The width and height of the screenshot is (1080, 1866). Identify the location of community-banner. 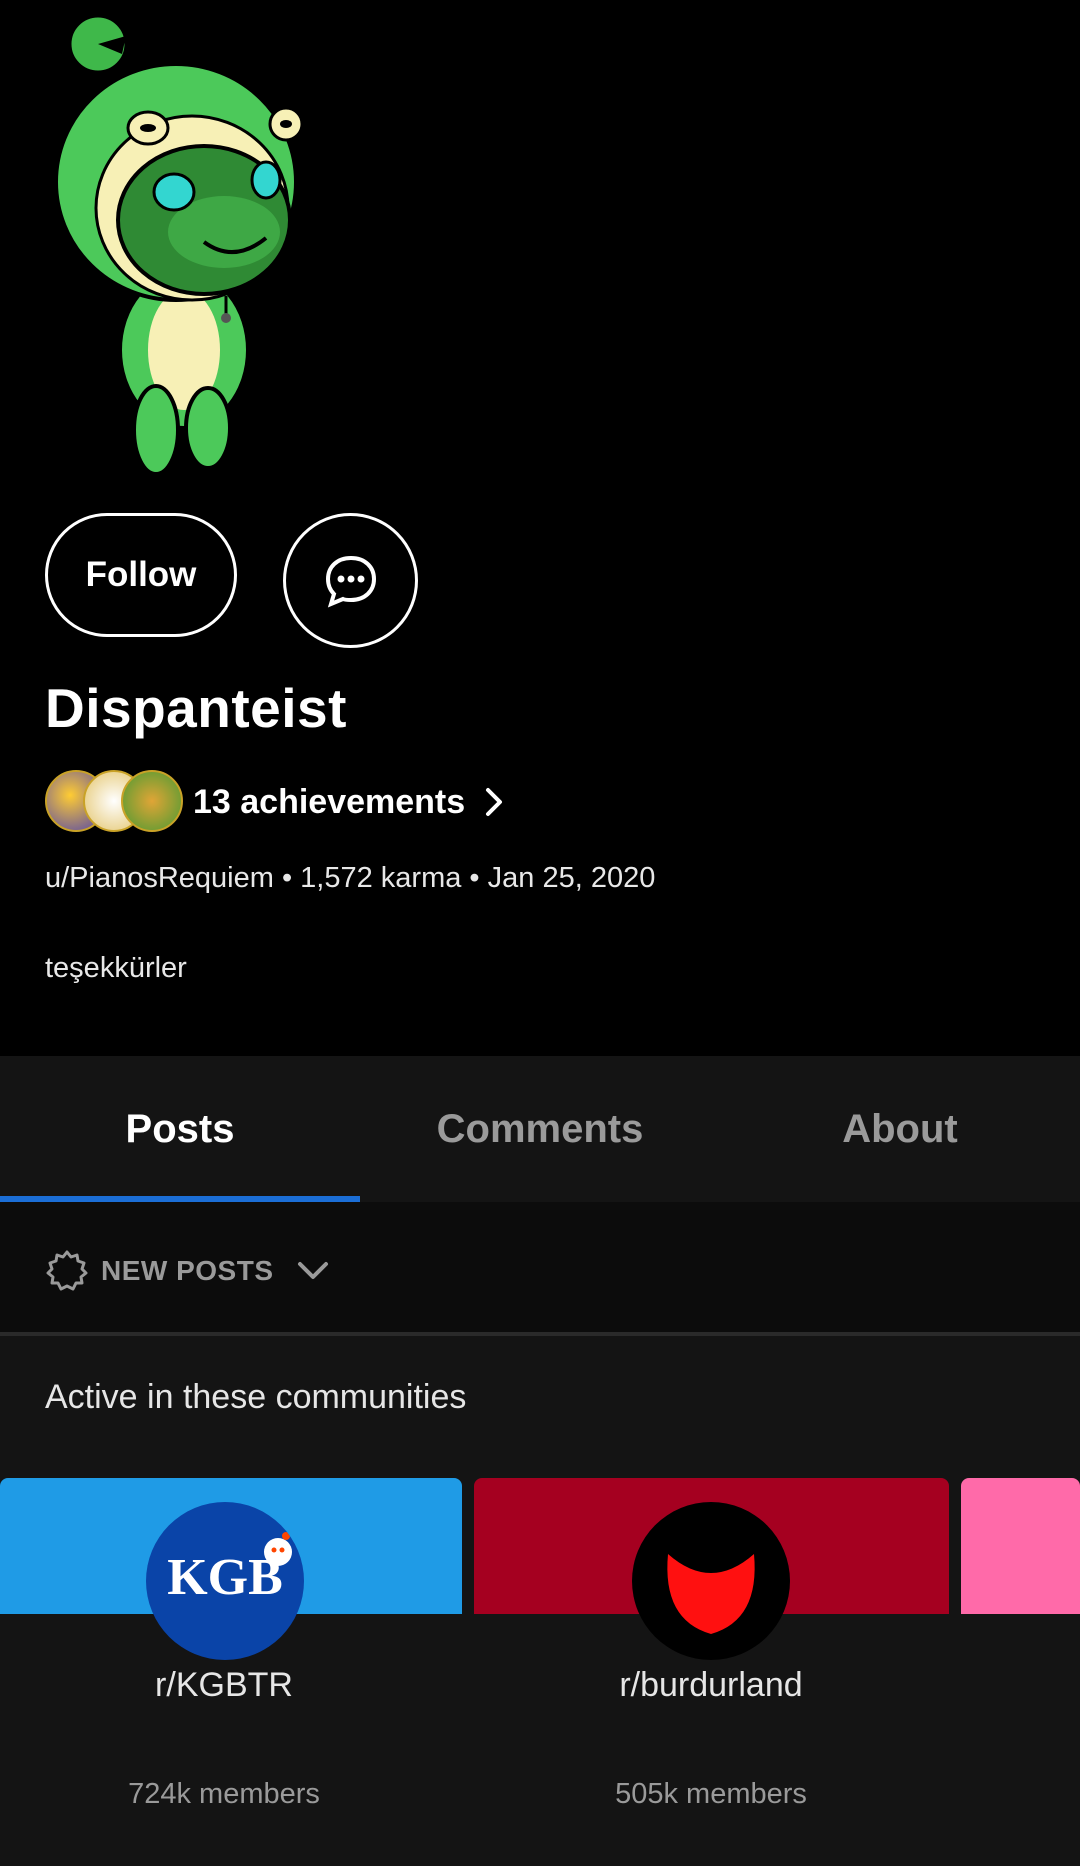
(1020, 1546).